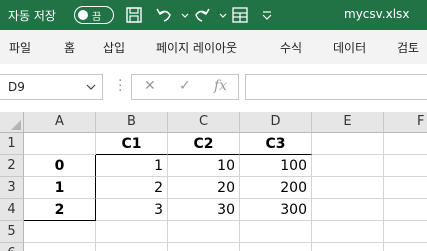 Image resolution: width=427 pixels, height=251 pixels. Describe the element at coordinates (60, 210) in the screenshot. I see `cell-a4: 2` at that location.